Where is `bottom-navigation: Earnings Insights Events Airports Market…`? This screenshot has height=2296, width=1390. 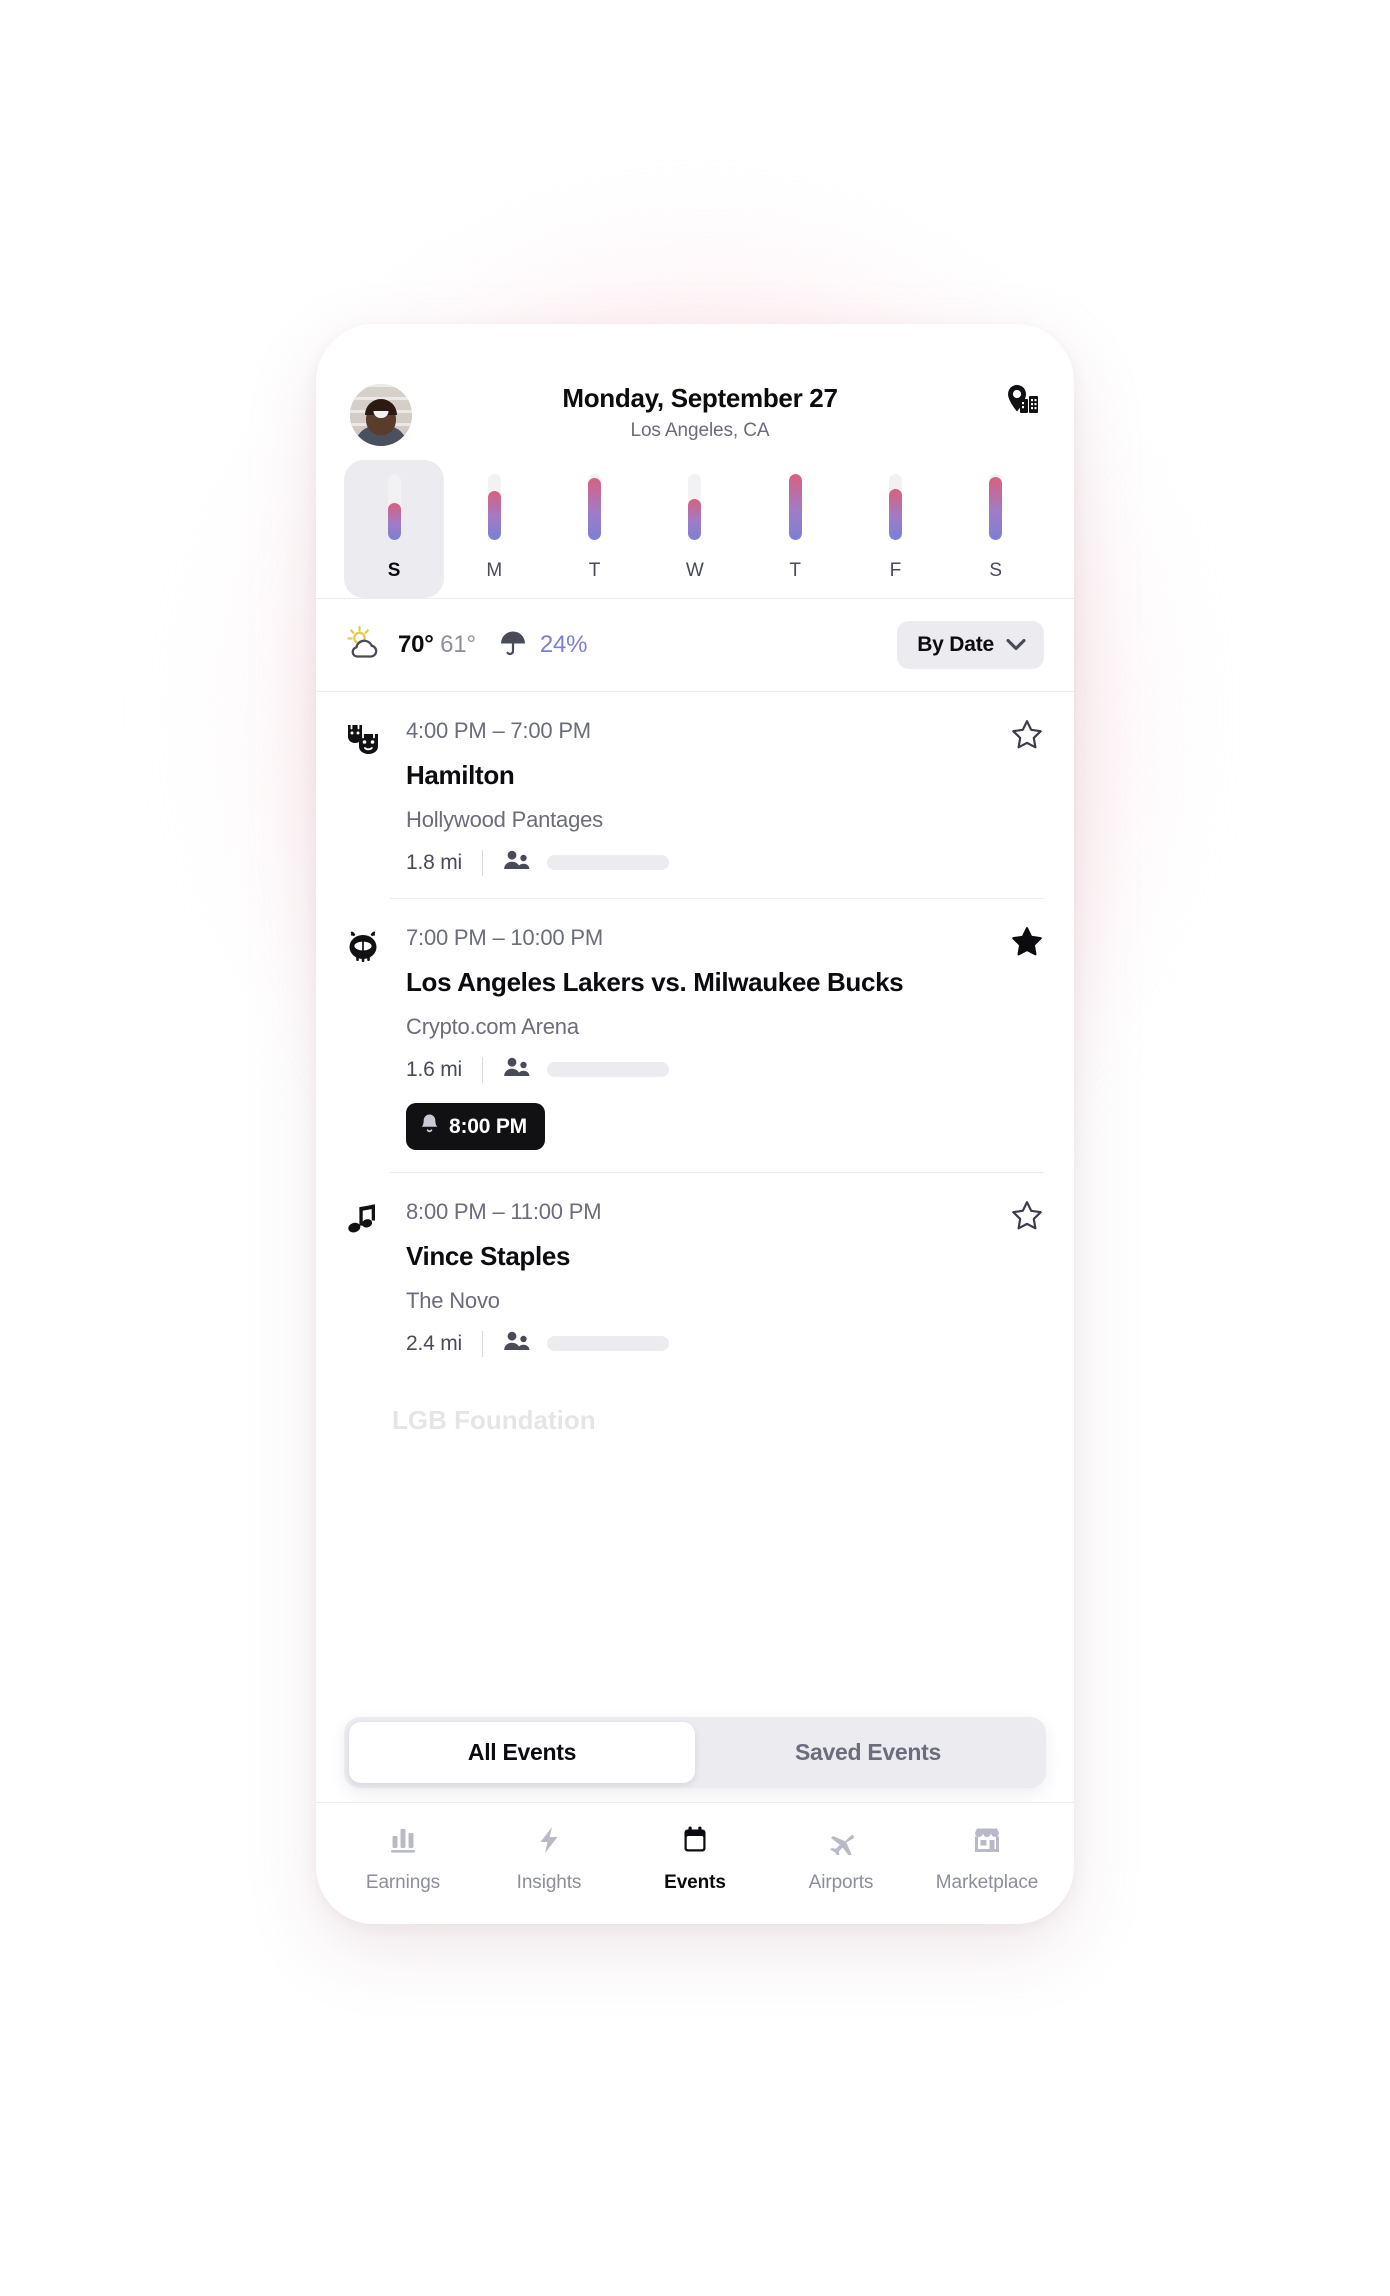
bottom-navigation: Earnings Insights Events Airports Market… is located at coordinates (695, 1863).